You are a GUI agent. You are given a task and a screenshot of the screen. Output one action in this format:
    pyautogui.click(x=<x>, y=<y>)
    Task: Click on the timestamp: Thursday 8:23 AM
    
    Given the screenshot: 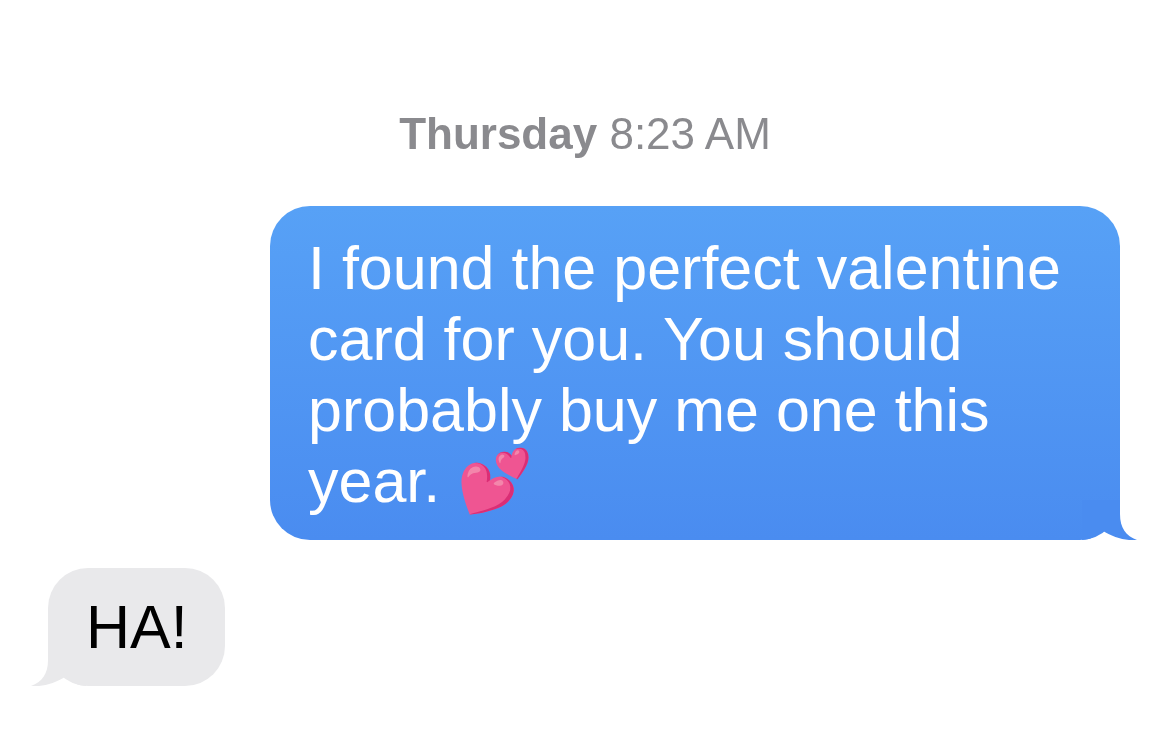 What is the action you would take?
    pyautogui.click(x=585, y=134)
    